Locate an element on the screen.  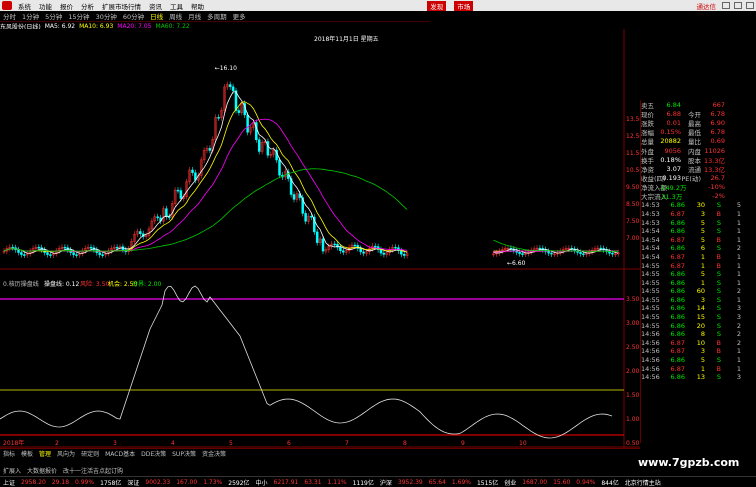
quote-value2: 6.90 is located at coordinates (717, 122).